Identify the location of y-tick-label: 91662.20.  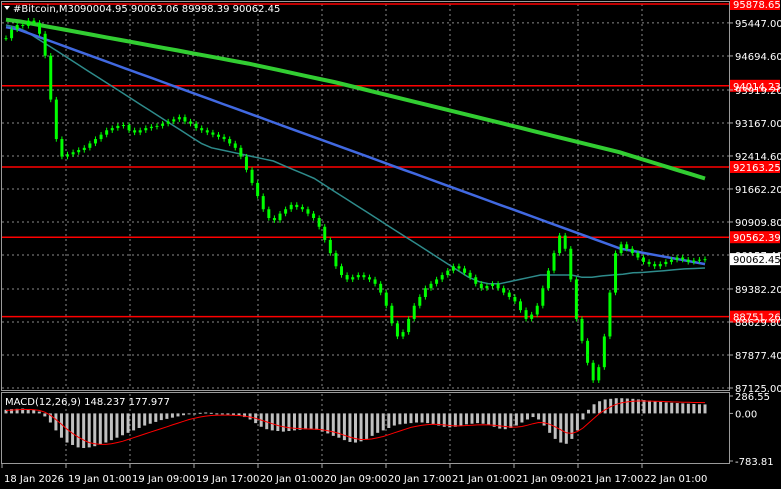
(758, 190).